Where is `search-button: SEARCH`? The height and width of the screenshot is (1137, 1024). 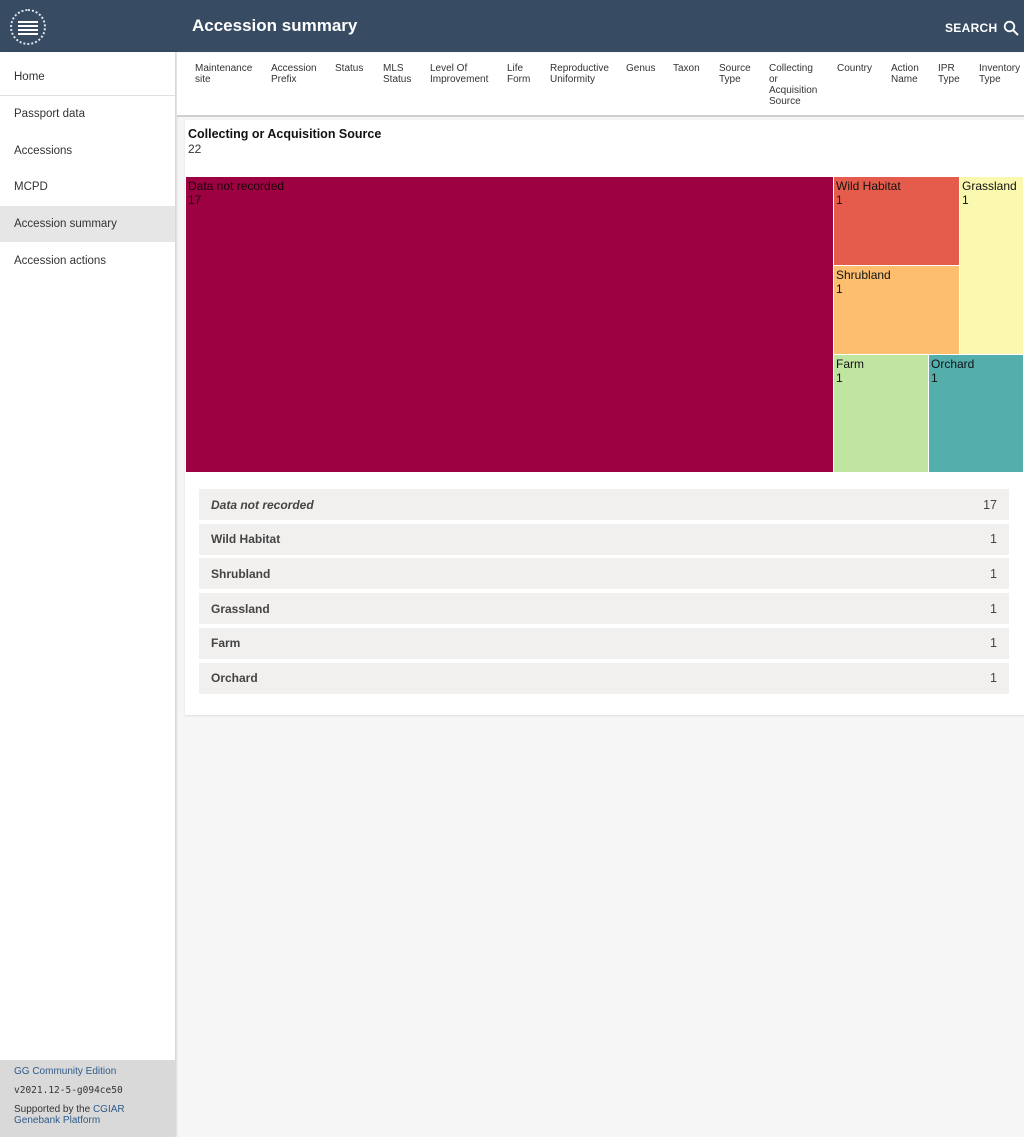
search-button: SEARCH is located at coordinates (982, 28).